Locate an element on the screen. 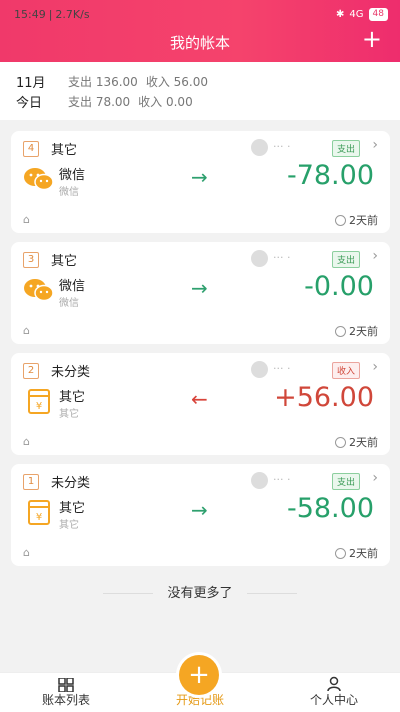 The image size is (400, 712). record-card: 1 未分类 ··· · 支出 › ¥ 其它 其它 → -58.00 ⌂ 2天前 is located at coordinates (200, 515).